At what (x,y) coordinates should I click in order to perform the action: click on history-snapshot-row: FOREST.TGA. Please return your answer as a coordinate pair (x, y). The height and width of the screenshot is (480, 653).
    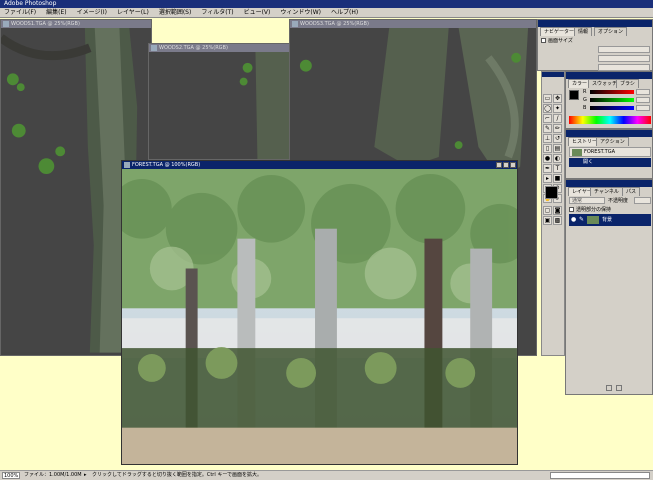
    Looking at the image, I should click on (610, 152).